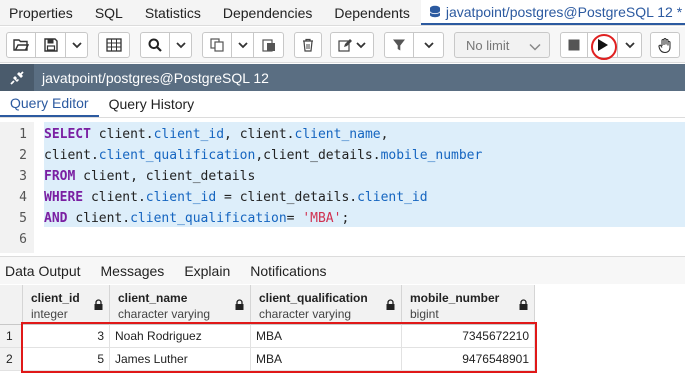 The width and height of the screenshot is (685, 381). What do you see at coordinates (180, 359) in the screenshot?
I see `table-cell: James Luther` at bounding box center [180, 359].